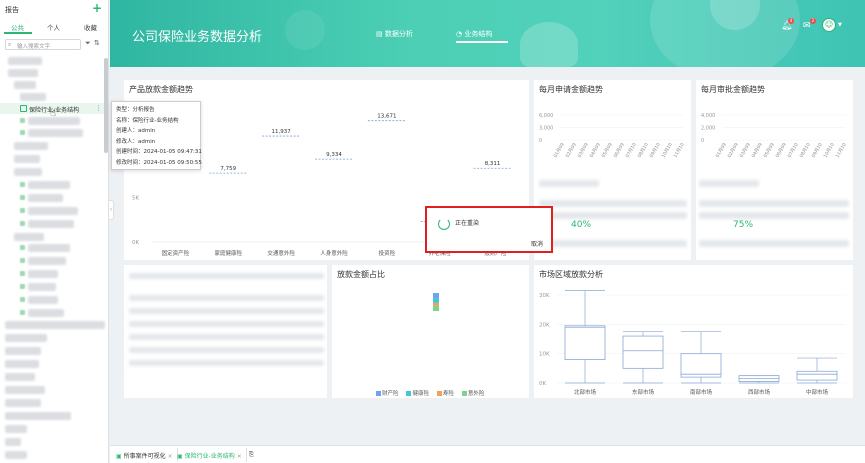 This screenshot has width=865, height=463. Describe the element at coordinates (733, 150) in the screenshot. I see `x-tick-label: 02月09` at that location.